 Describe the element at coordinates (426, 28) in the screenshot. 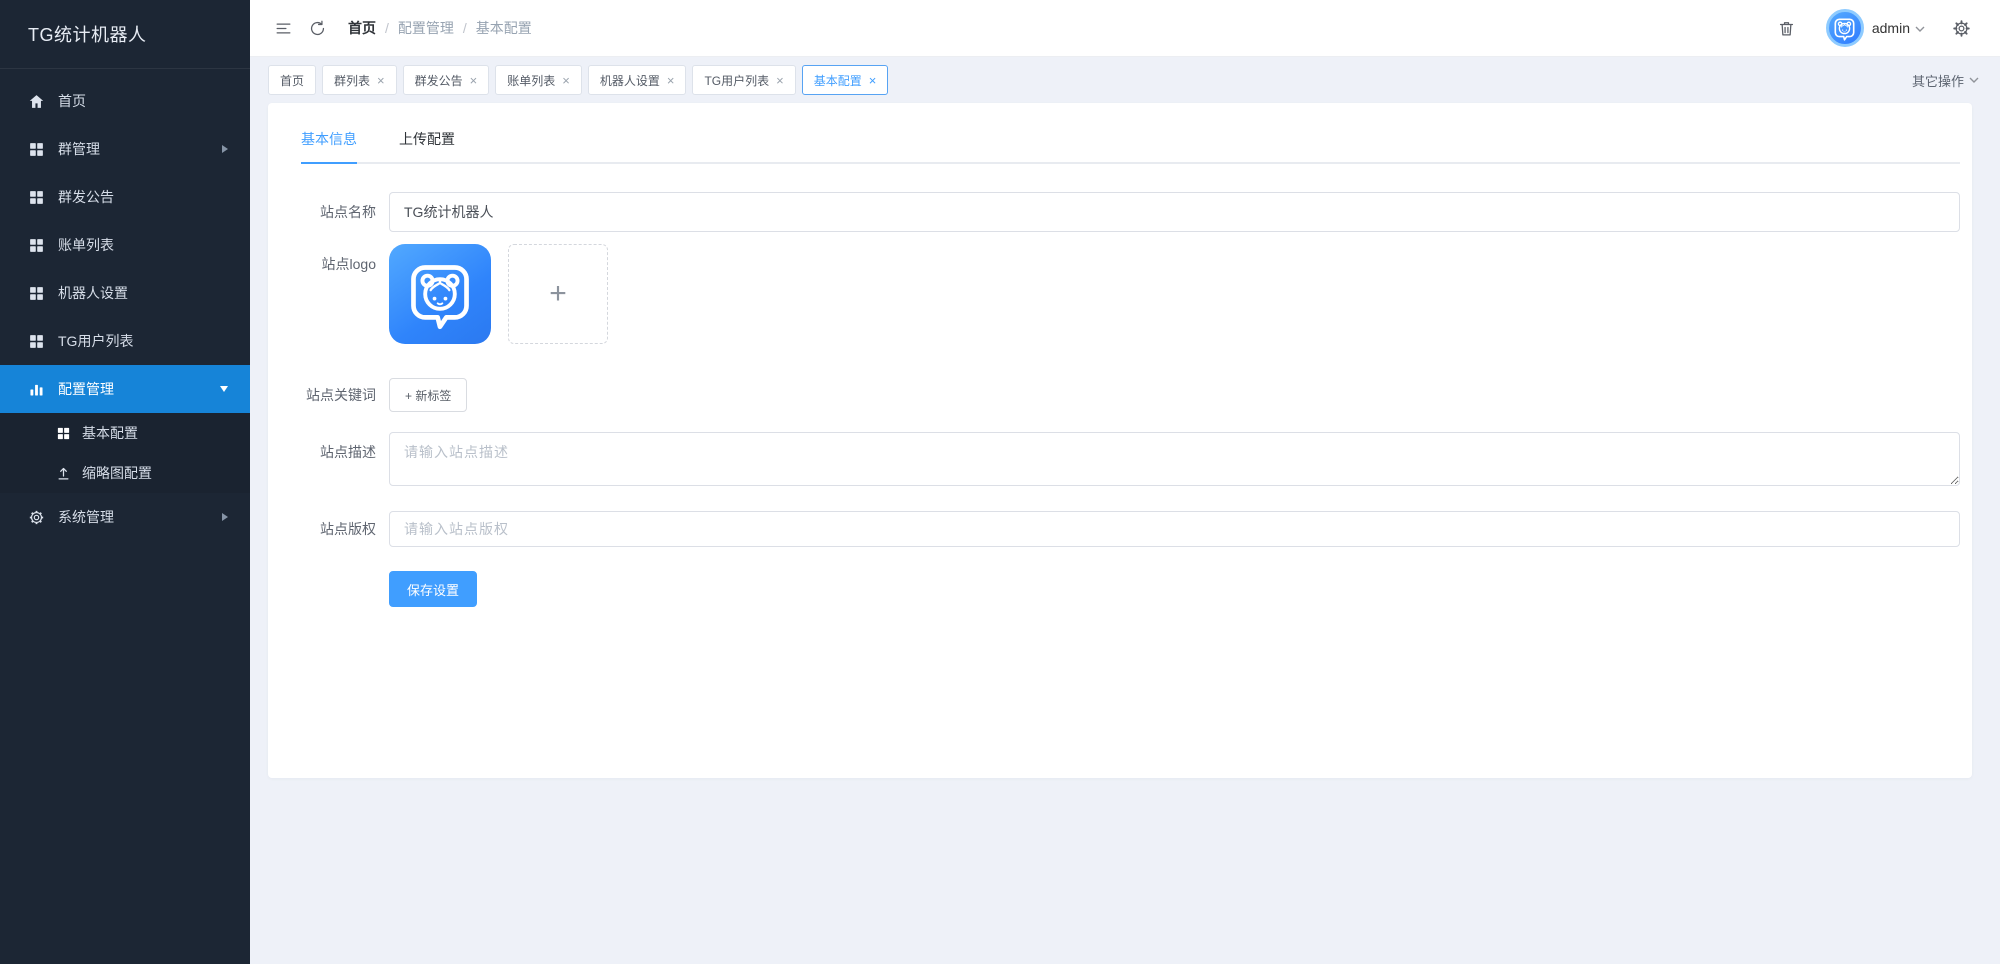

I see `breadcrumb-config-mgmt: 配置管理` at that location.